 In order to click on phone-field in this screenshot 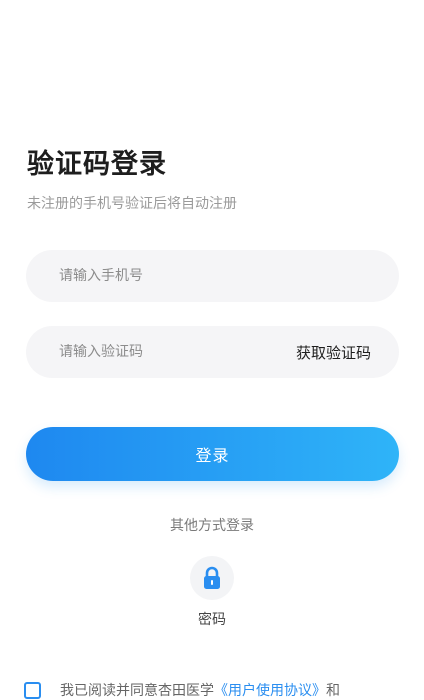, I will do `click(212, 276)`.